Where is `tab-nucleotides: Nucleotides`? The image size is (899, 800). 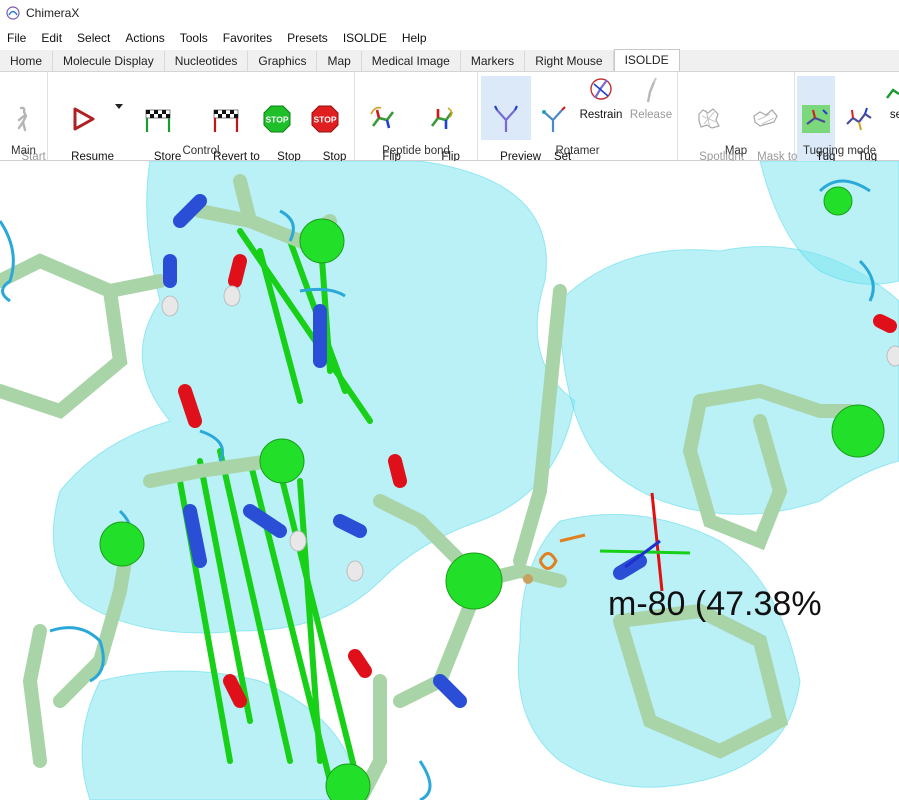
tab-nucleotides: Nucleotides is located at coordinates (206, 61).